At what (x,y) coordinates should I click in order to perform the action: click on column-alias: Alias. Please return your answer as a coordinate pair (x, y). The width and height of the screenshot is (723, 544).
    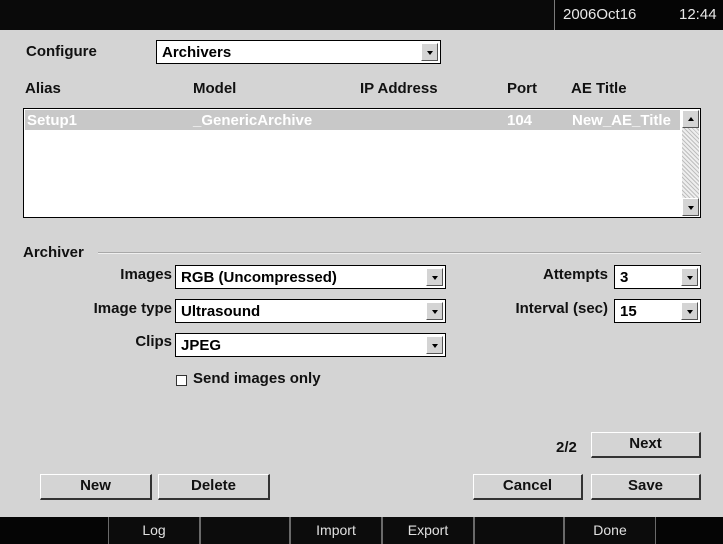
    Looking at the image, I should click on (43, 88).